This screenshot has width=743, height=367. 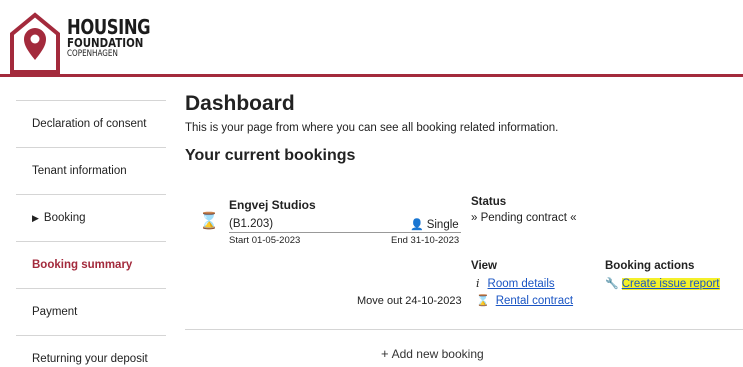 I want to click on plus-icon: +, so click(x=385, y=353).